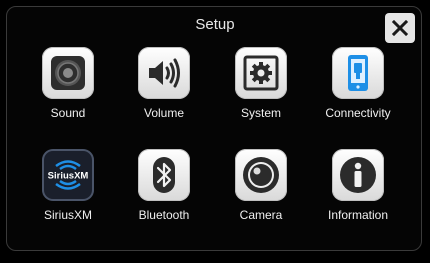 The width and height of the screenshot is (430, 263). I want to click on menu-item-label: Camera, so click(261, 215).